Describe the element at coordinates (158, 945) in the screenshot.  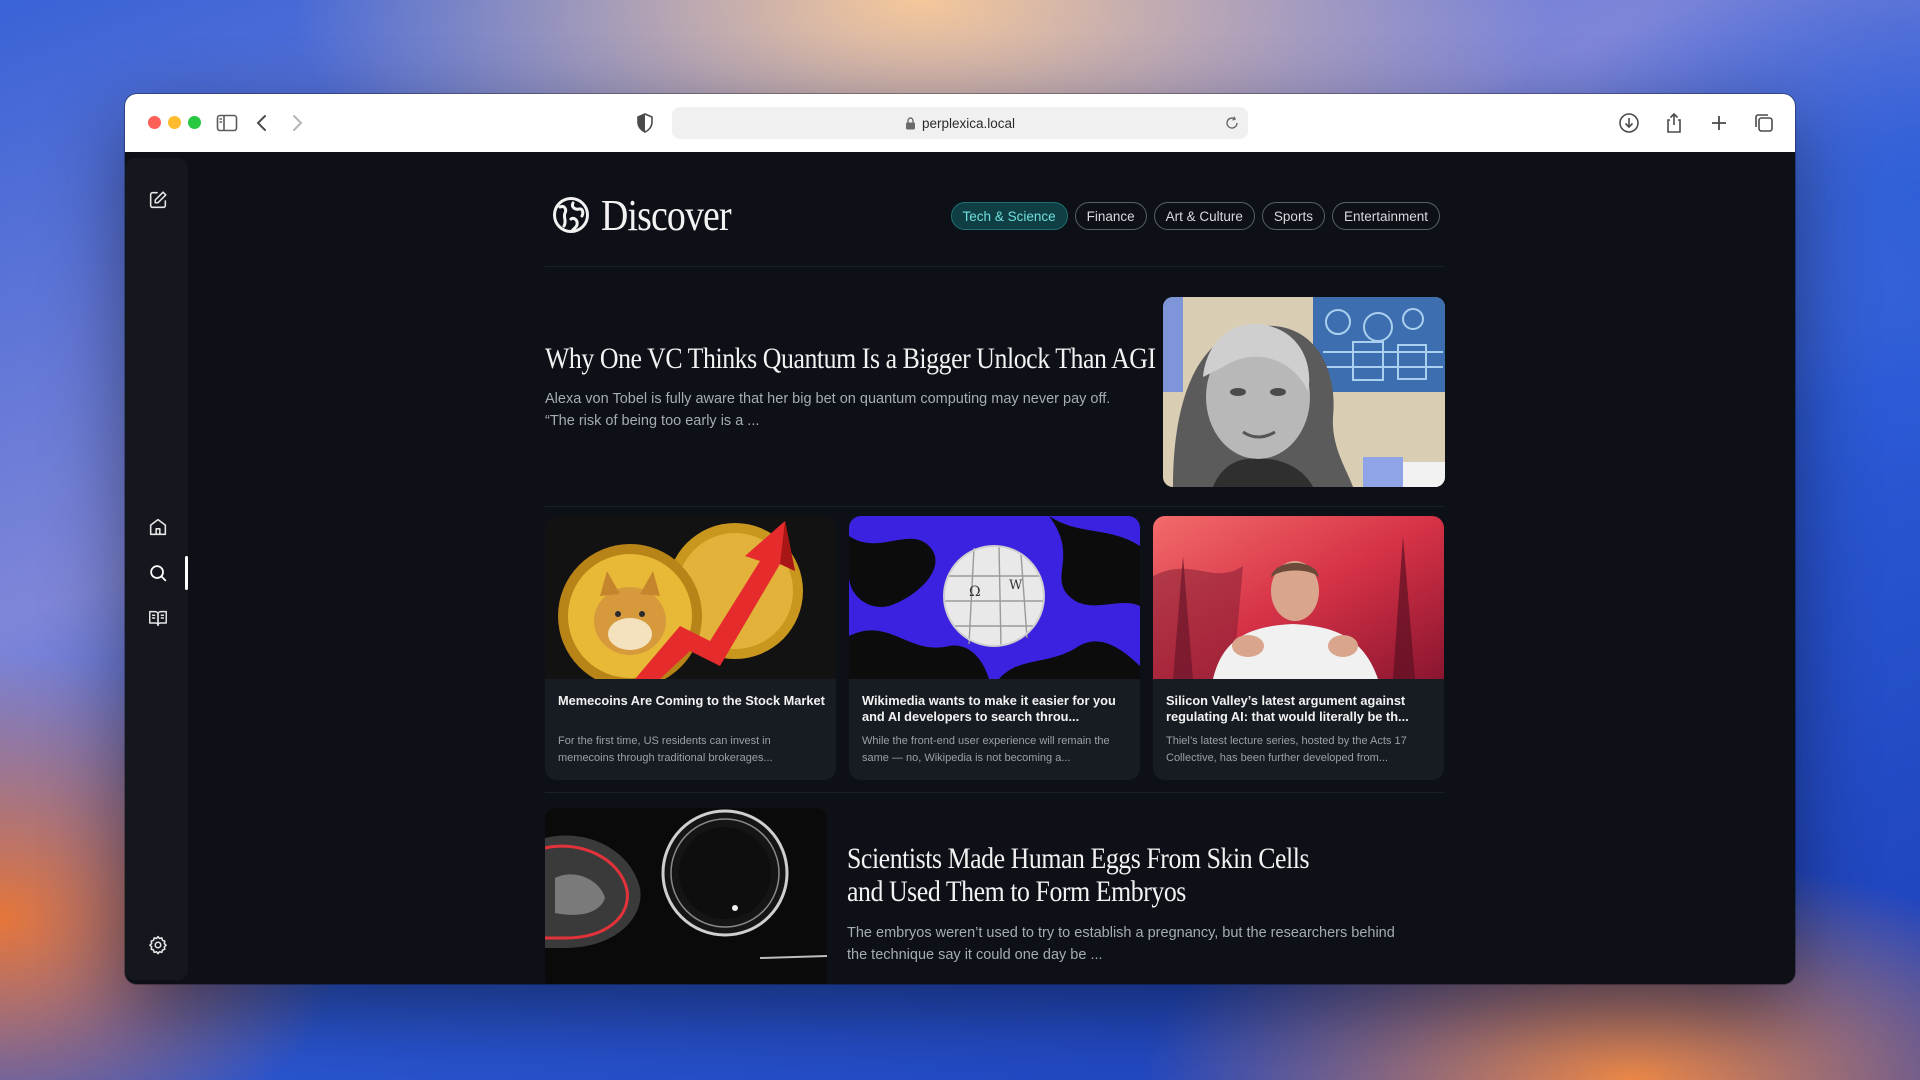
I see `gear-icon` at that location.